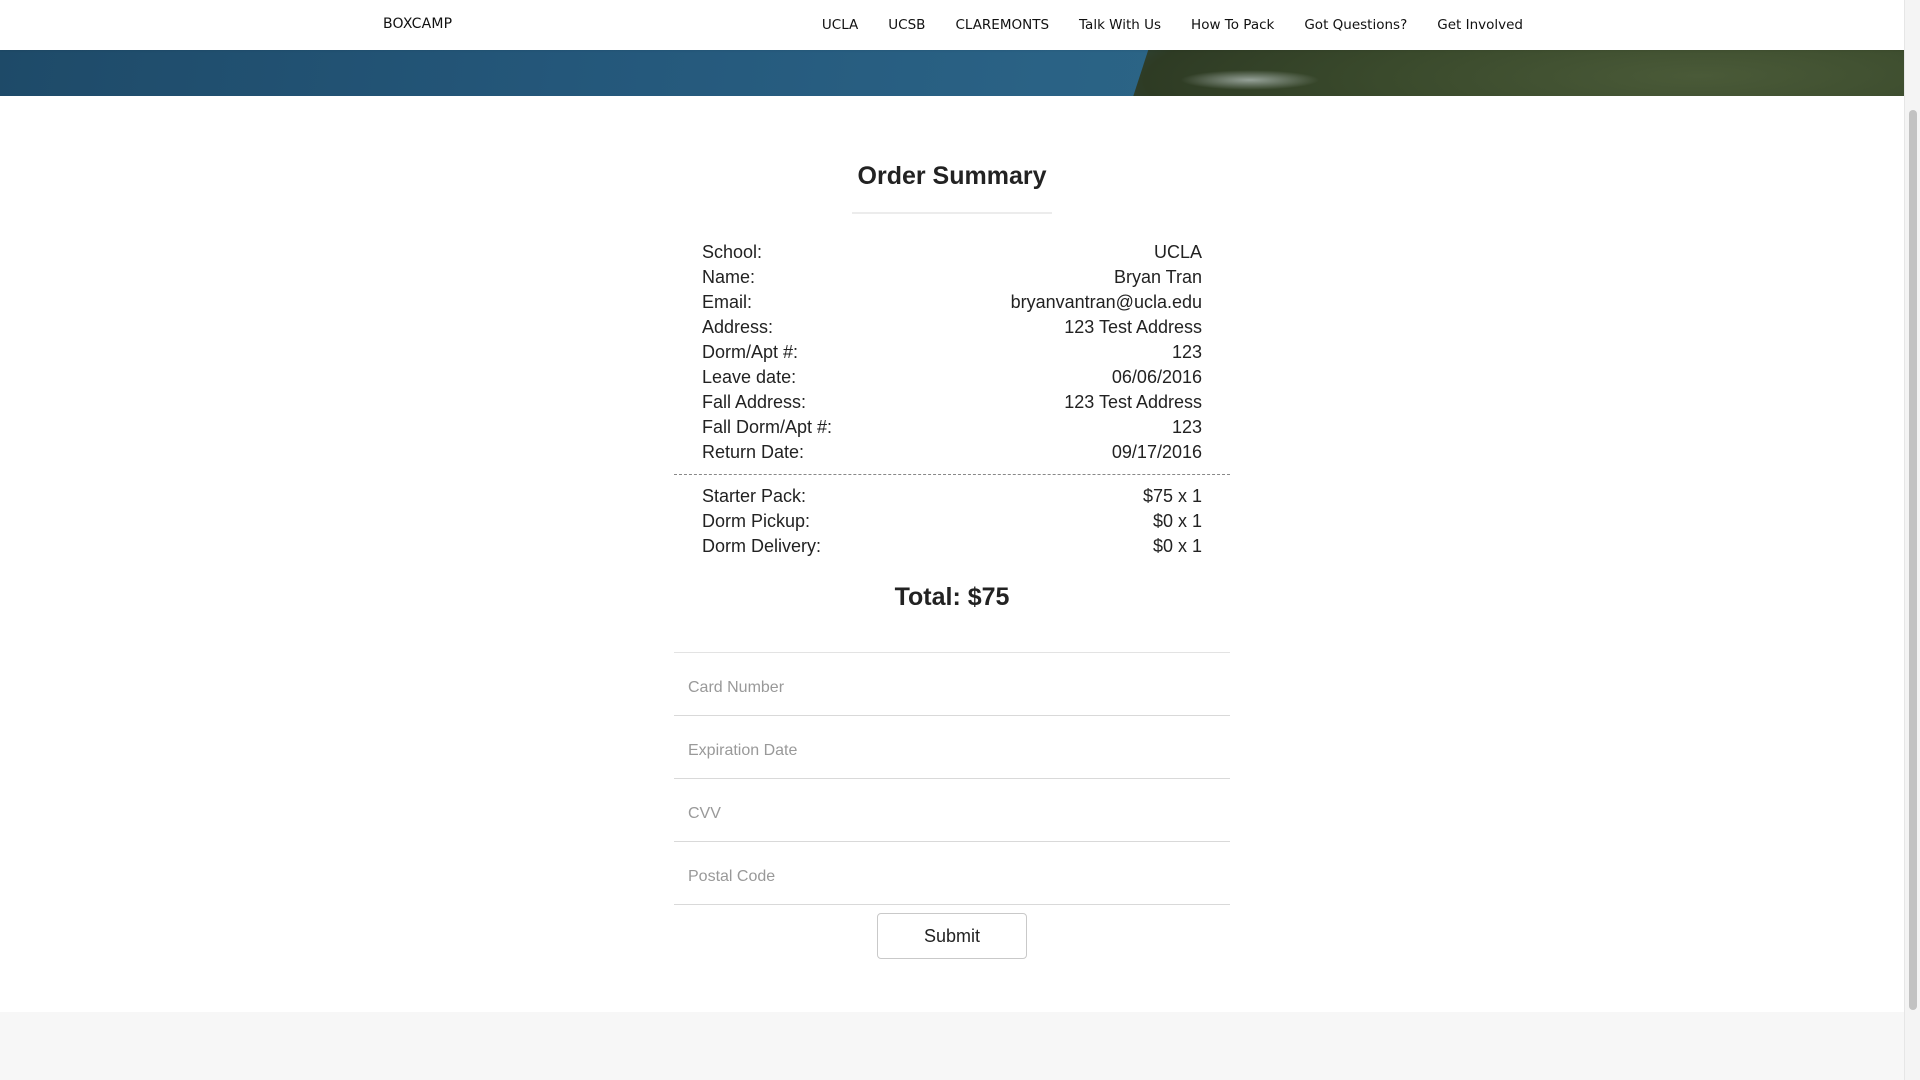  I want to click on title-divider, so click(952, 213).